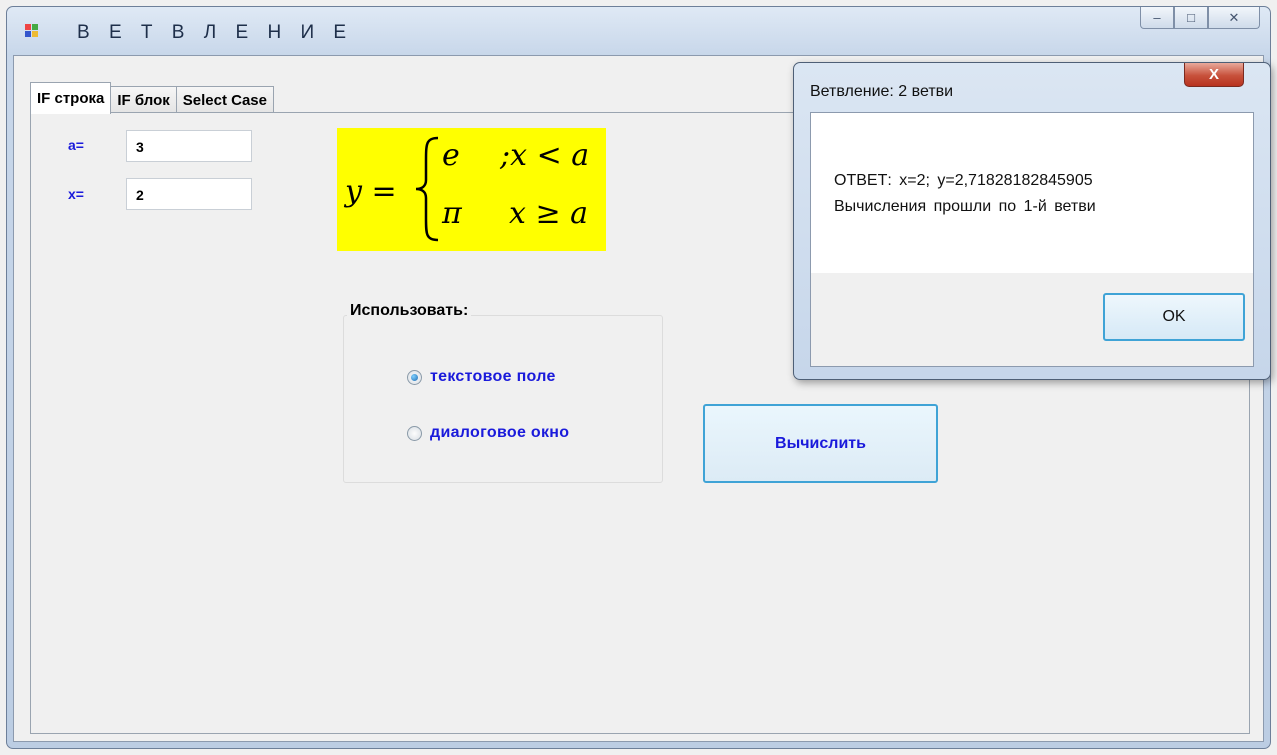 This screenshot has height=755, width=1277. Describe the element at coordinates (549, 213) in the screenshot. I see `formula-case2-condition: x ≥ a` at that location.